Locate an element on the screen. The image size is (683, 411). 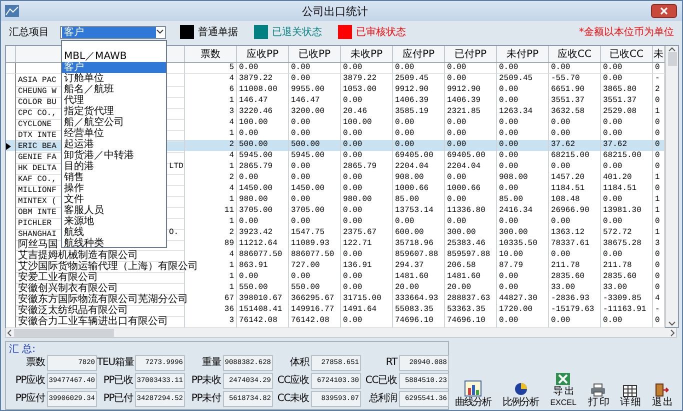
dropdown-option: 代理 is located at coordinates (114, 100).